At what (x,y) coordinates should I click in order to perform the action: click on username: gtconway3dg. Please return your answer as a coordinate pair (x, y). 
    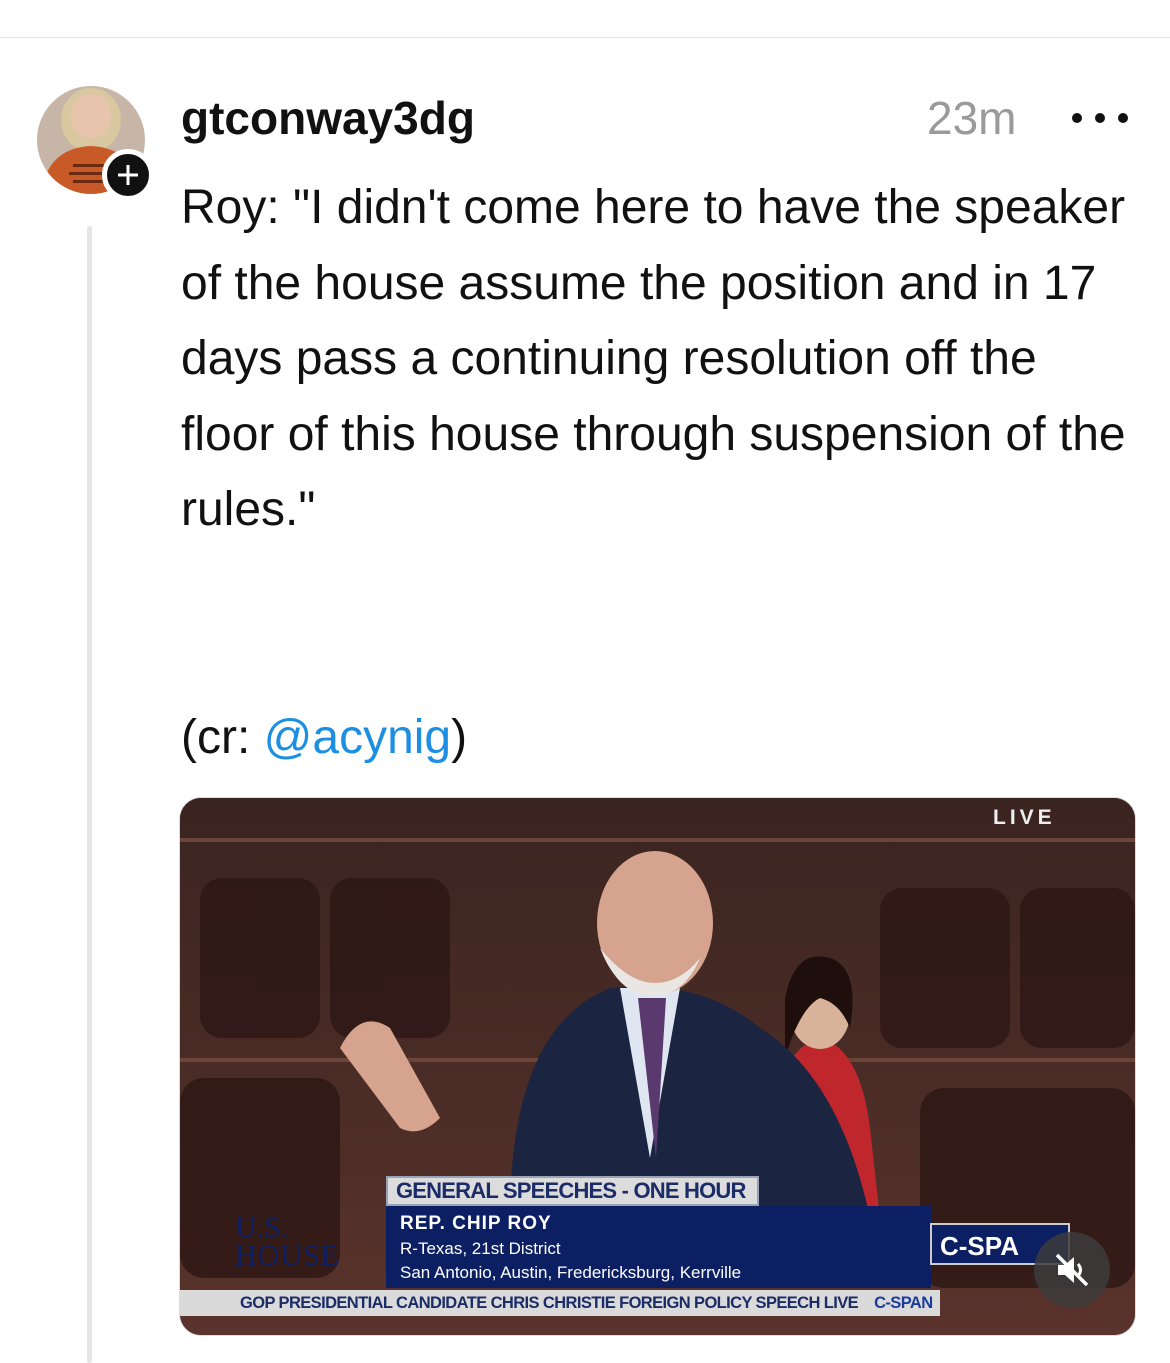
    Looking at the image, I should click on (328, 118).